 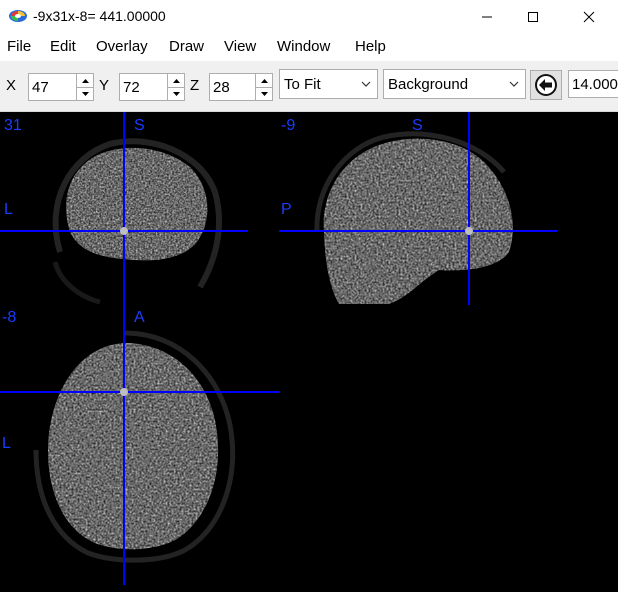 What do you see at coordinates (104, 85) in the screenshot?
I see `y-label: Y` at bounding box center [104, 85].